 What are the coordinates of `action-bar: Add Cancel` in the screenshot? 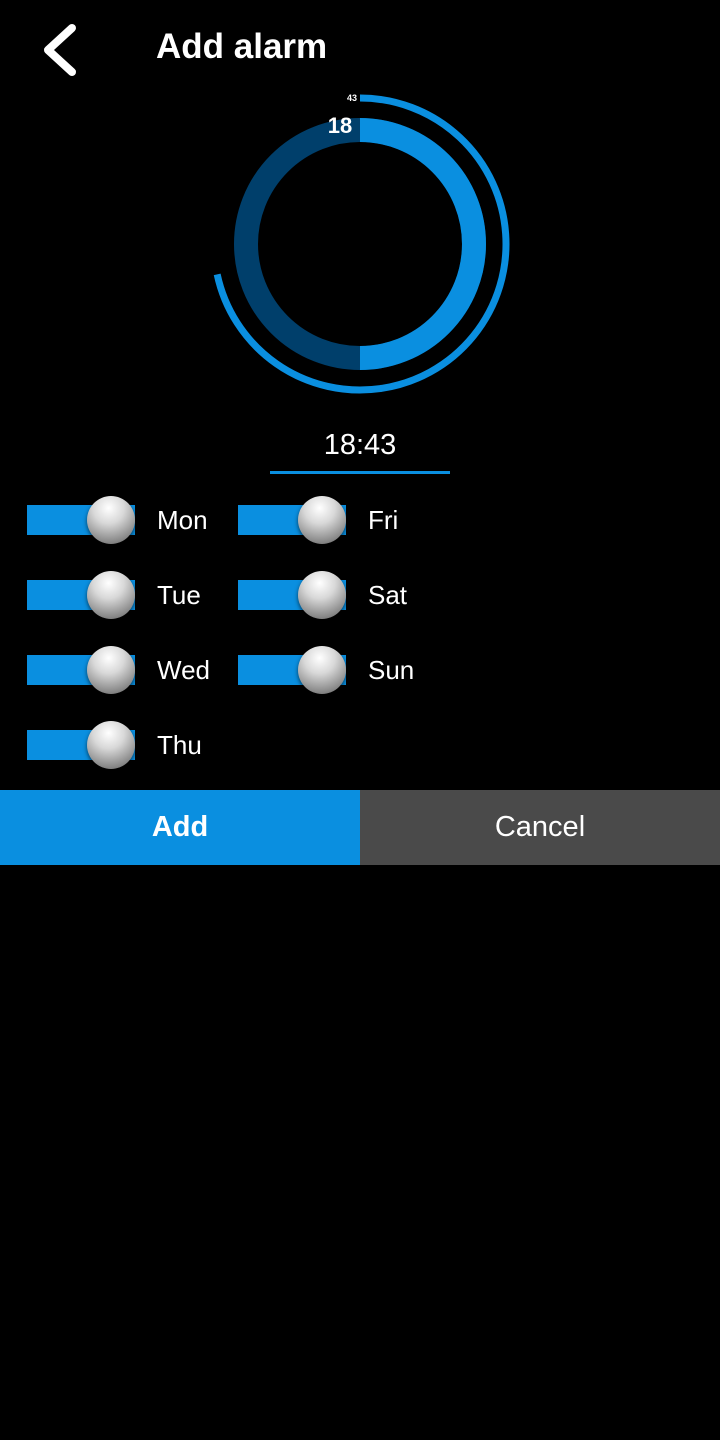 It's located at (360, 827).